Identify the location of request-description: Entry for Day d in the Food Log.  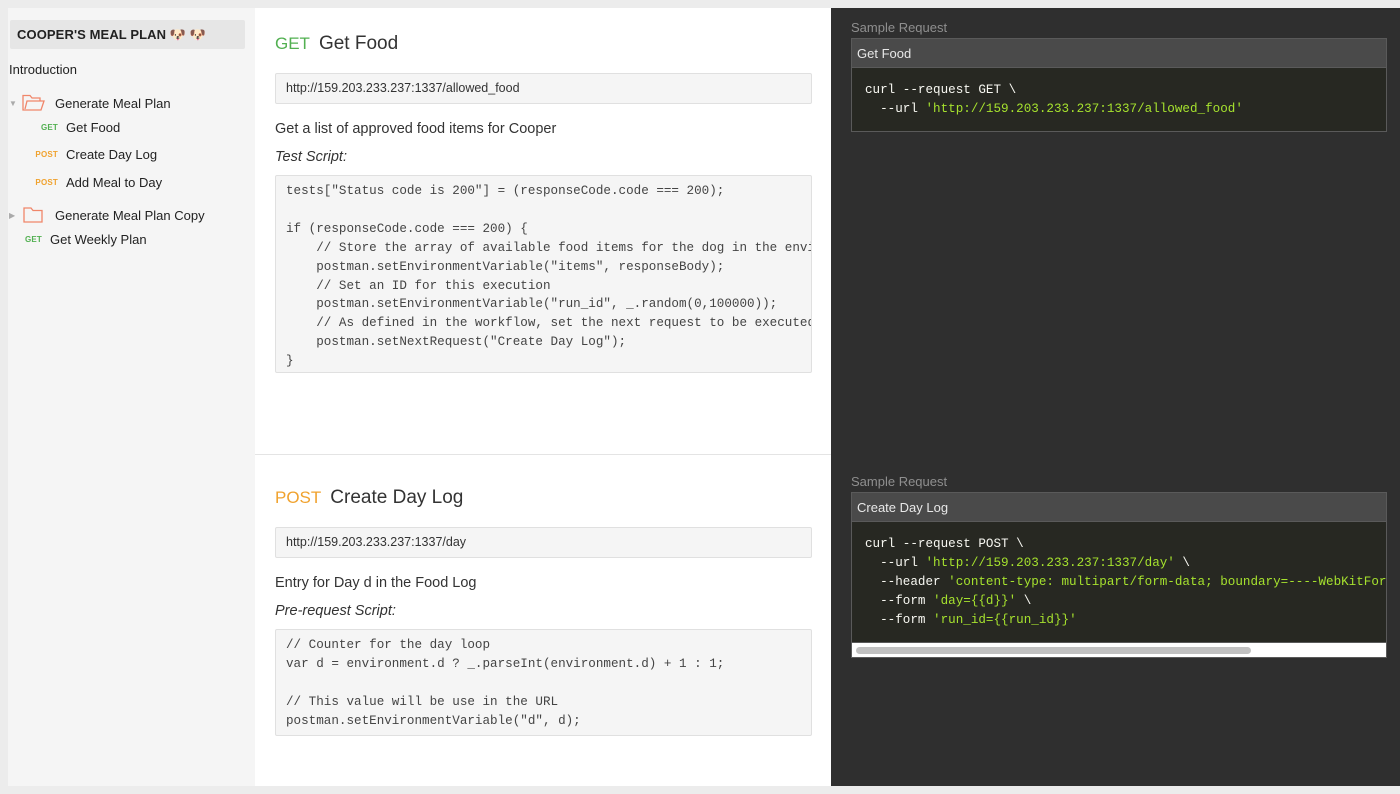
(376, 583).